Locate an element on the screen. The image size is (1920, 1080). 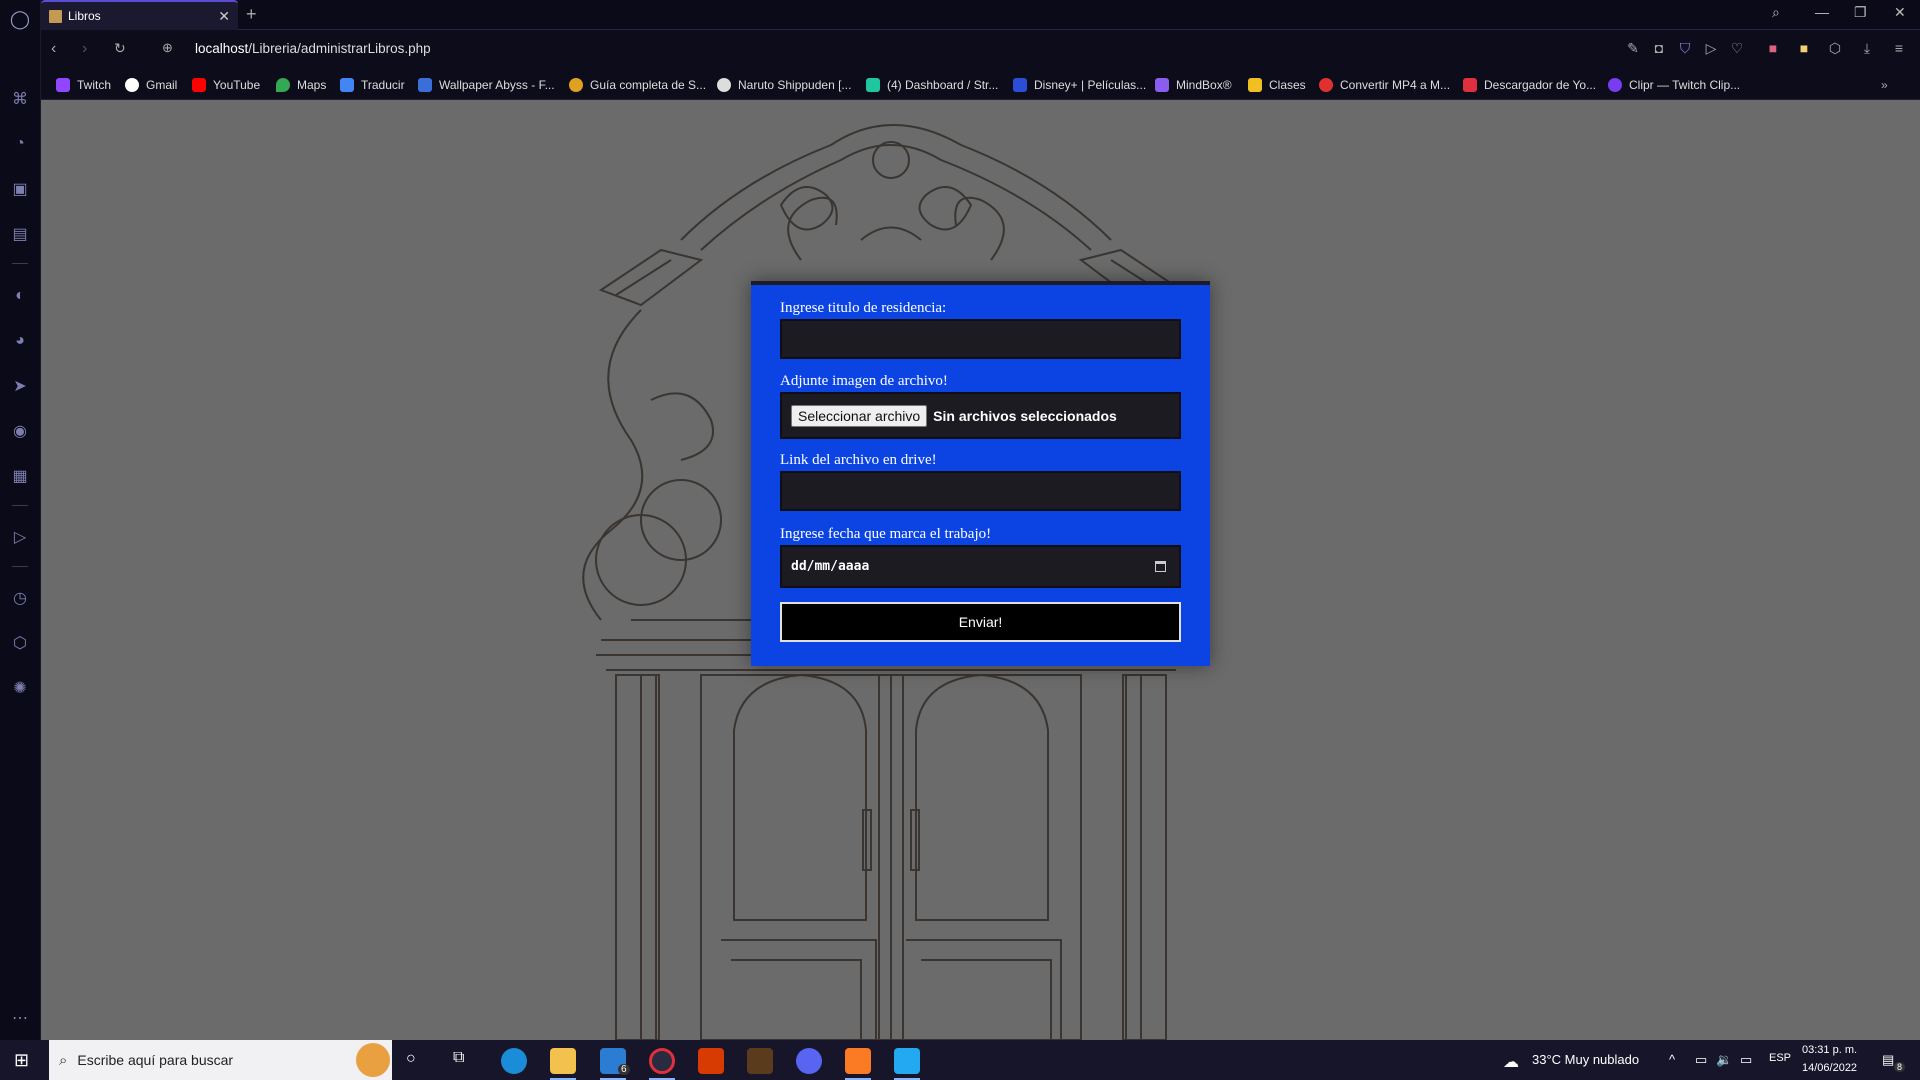
edge-icon is located at coordinates (514, 1061).